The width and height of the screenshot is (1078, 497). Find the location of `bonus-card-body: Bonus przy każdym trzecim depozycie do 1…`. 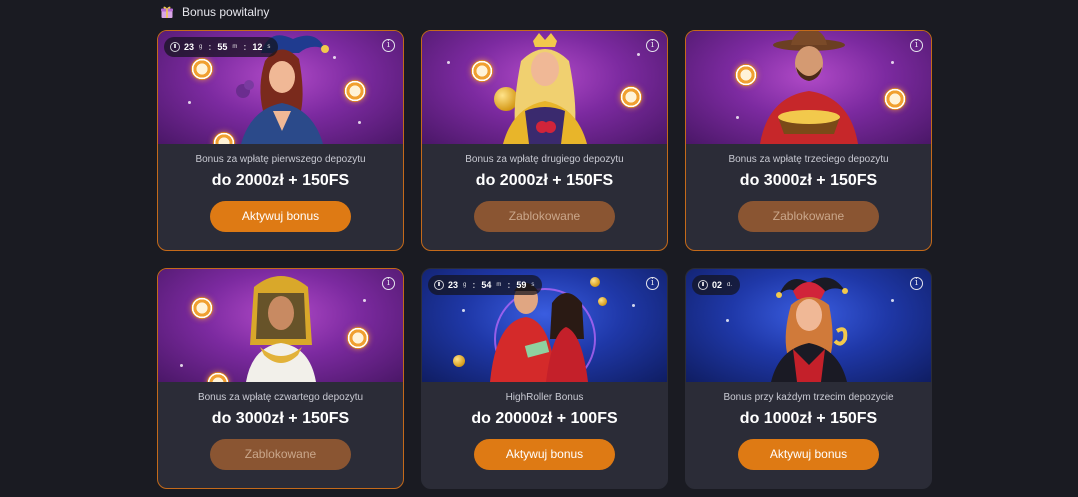

bonus-card-body: Bonus przy każdym trzecim depozycie do 1… is located at coordinates (808, 426).